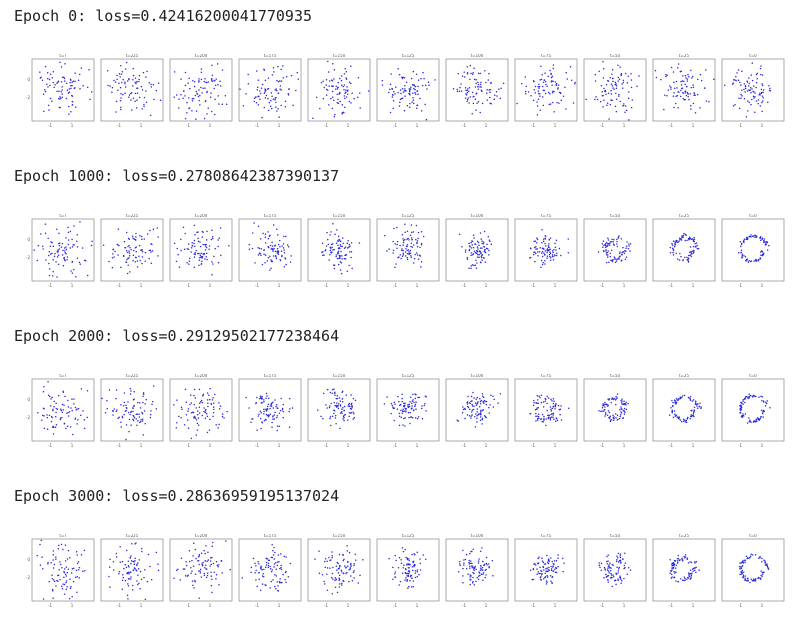  Describe the element at coordinates (602, 285) in the screenshot. I see `x-tick-label: -1` at that location.